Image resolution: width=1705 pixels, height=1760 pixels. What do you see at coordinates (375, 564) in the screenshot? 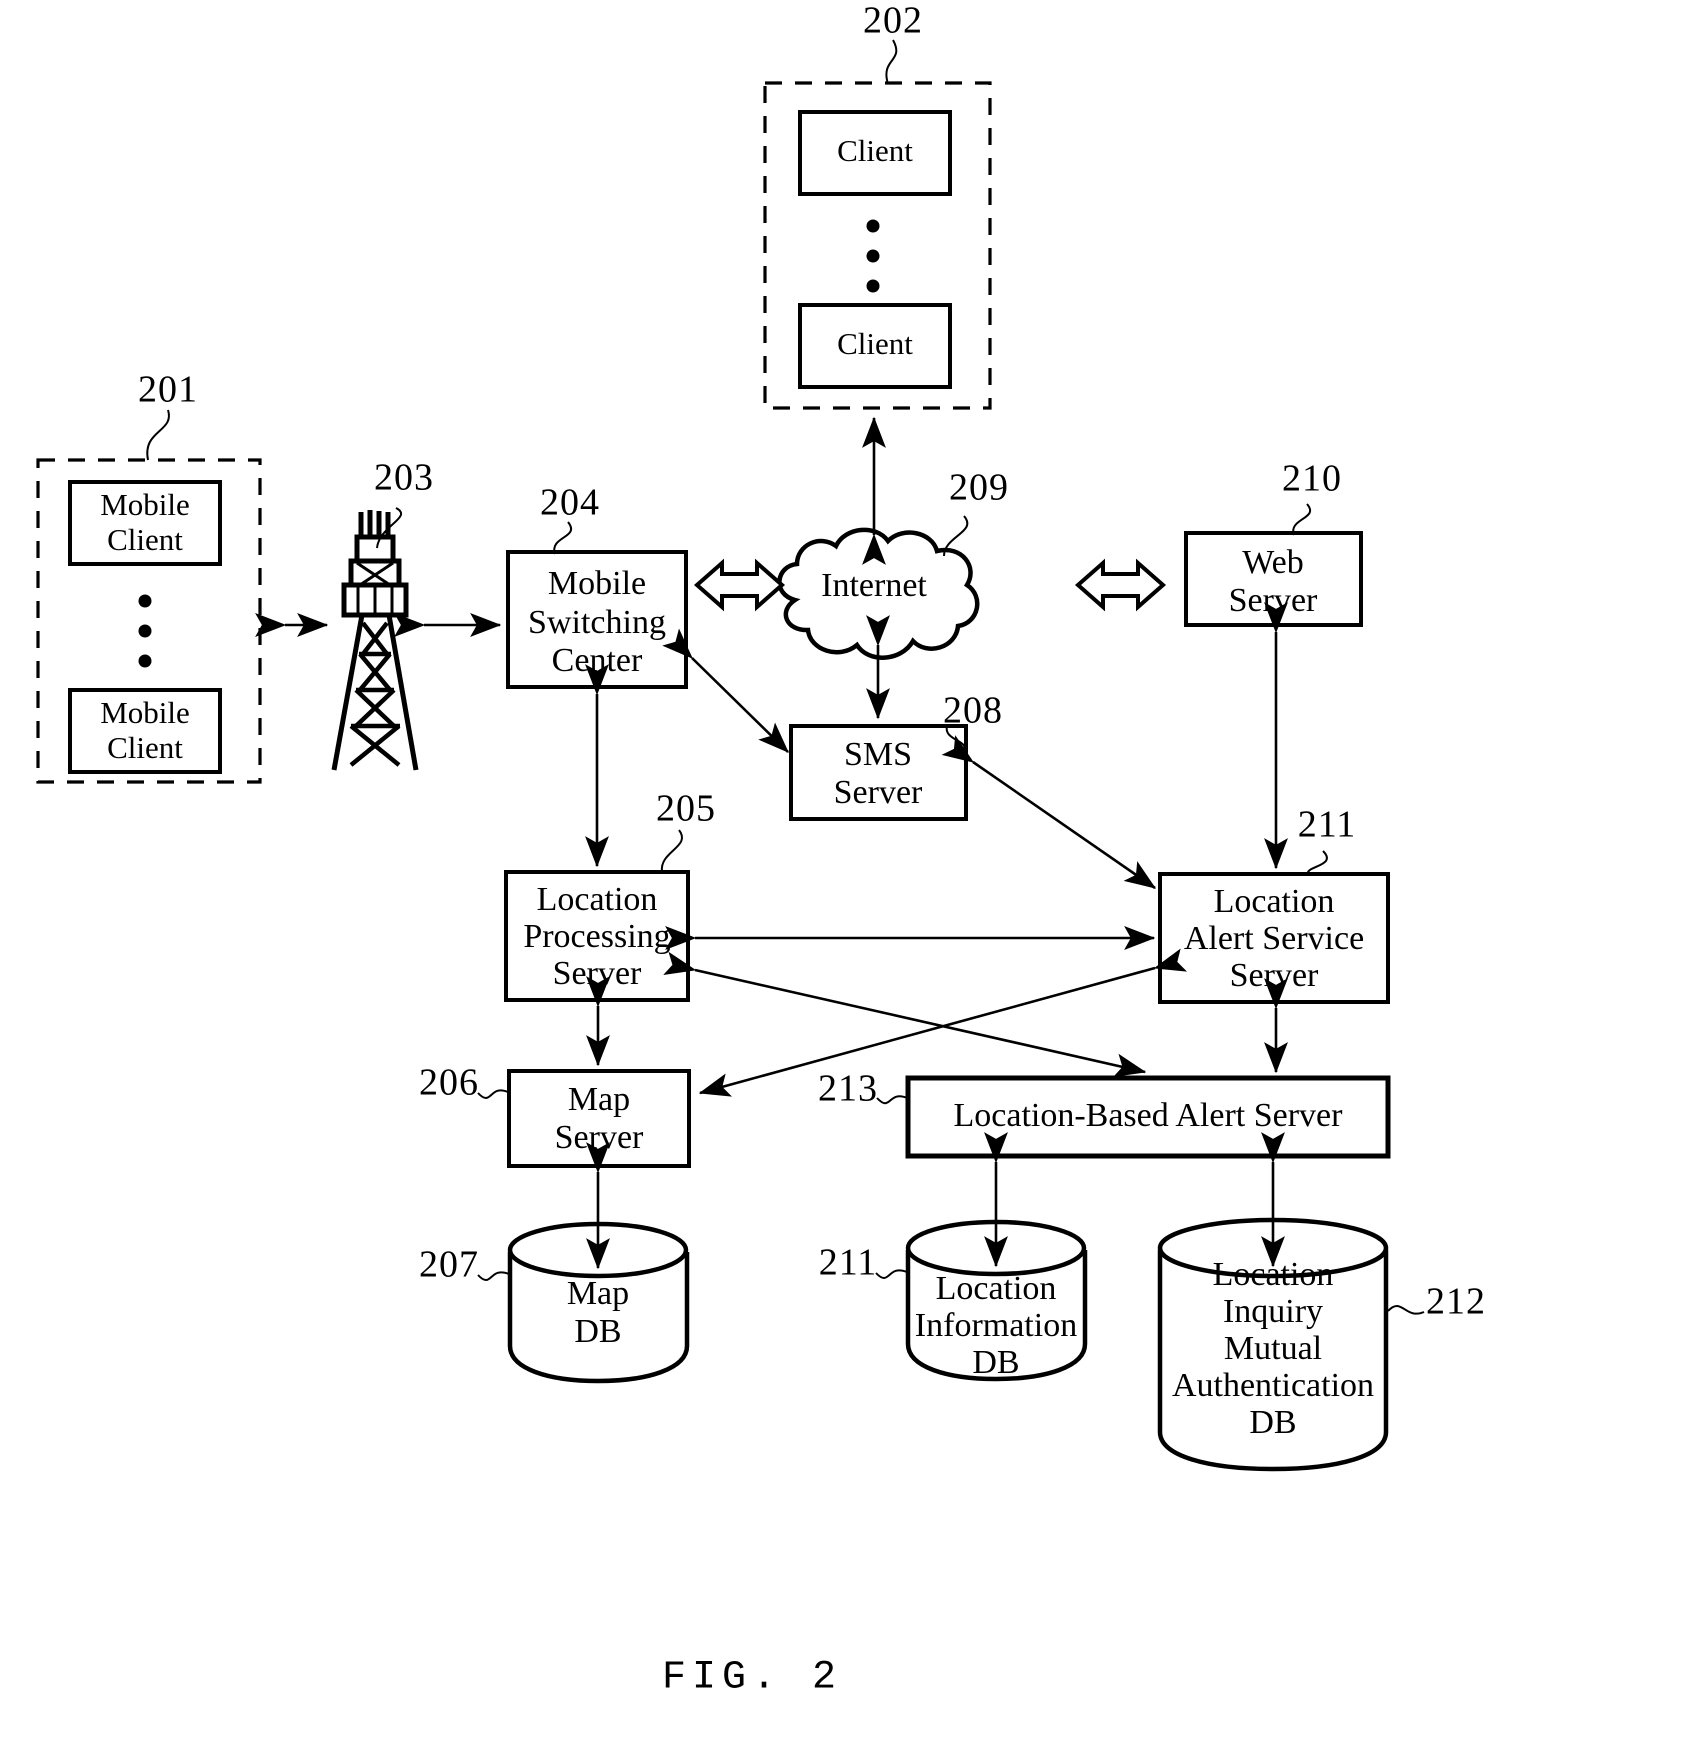
I see `tower-antenna` at bounding box center [375, 564].